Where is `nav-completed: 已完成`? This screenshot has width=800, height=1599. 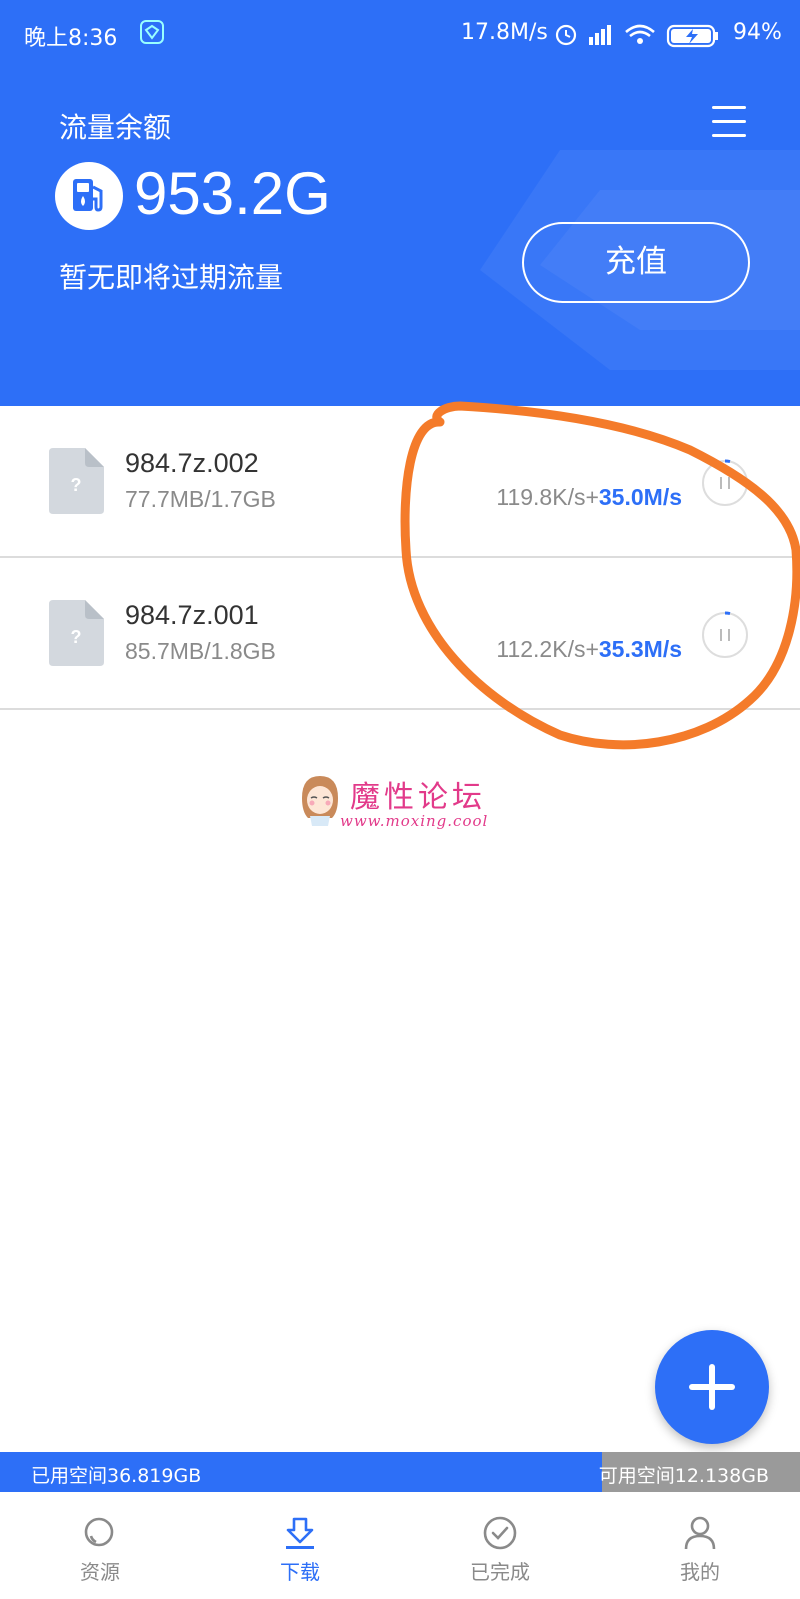 nav-completed: 已完成 is located at coordinates (500, 1545).